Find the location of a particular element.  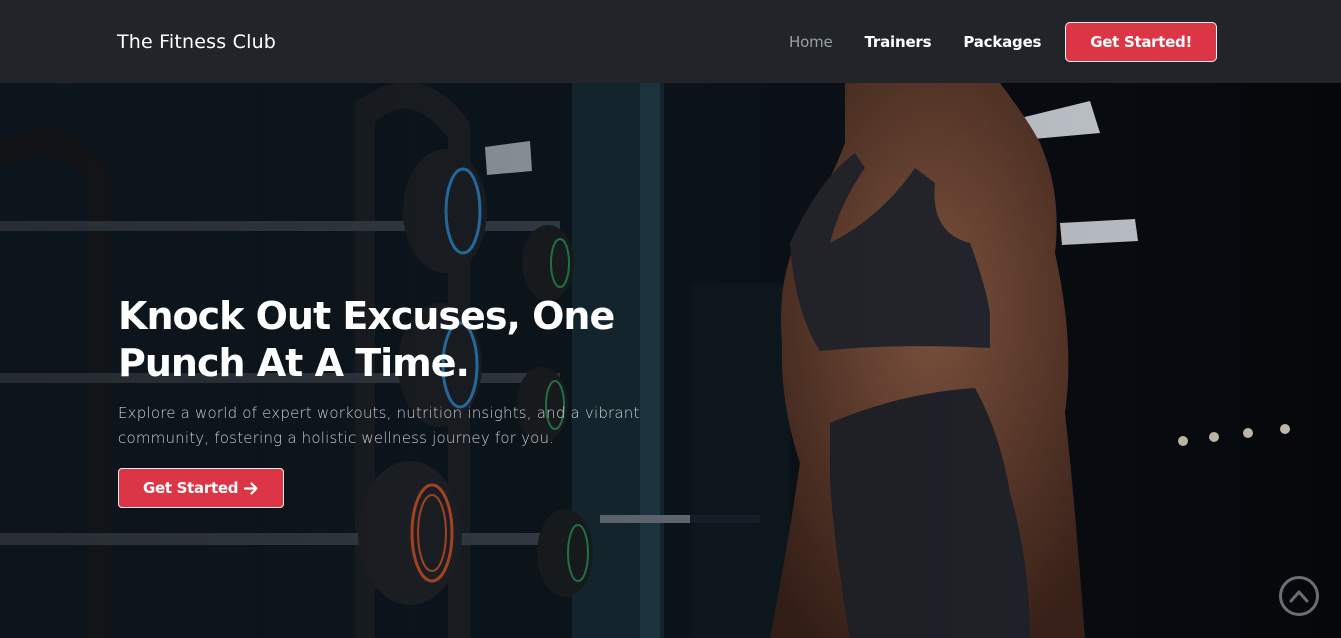

brand-logo-text: The Fitness Club is located at coordinates (196, 42).